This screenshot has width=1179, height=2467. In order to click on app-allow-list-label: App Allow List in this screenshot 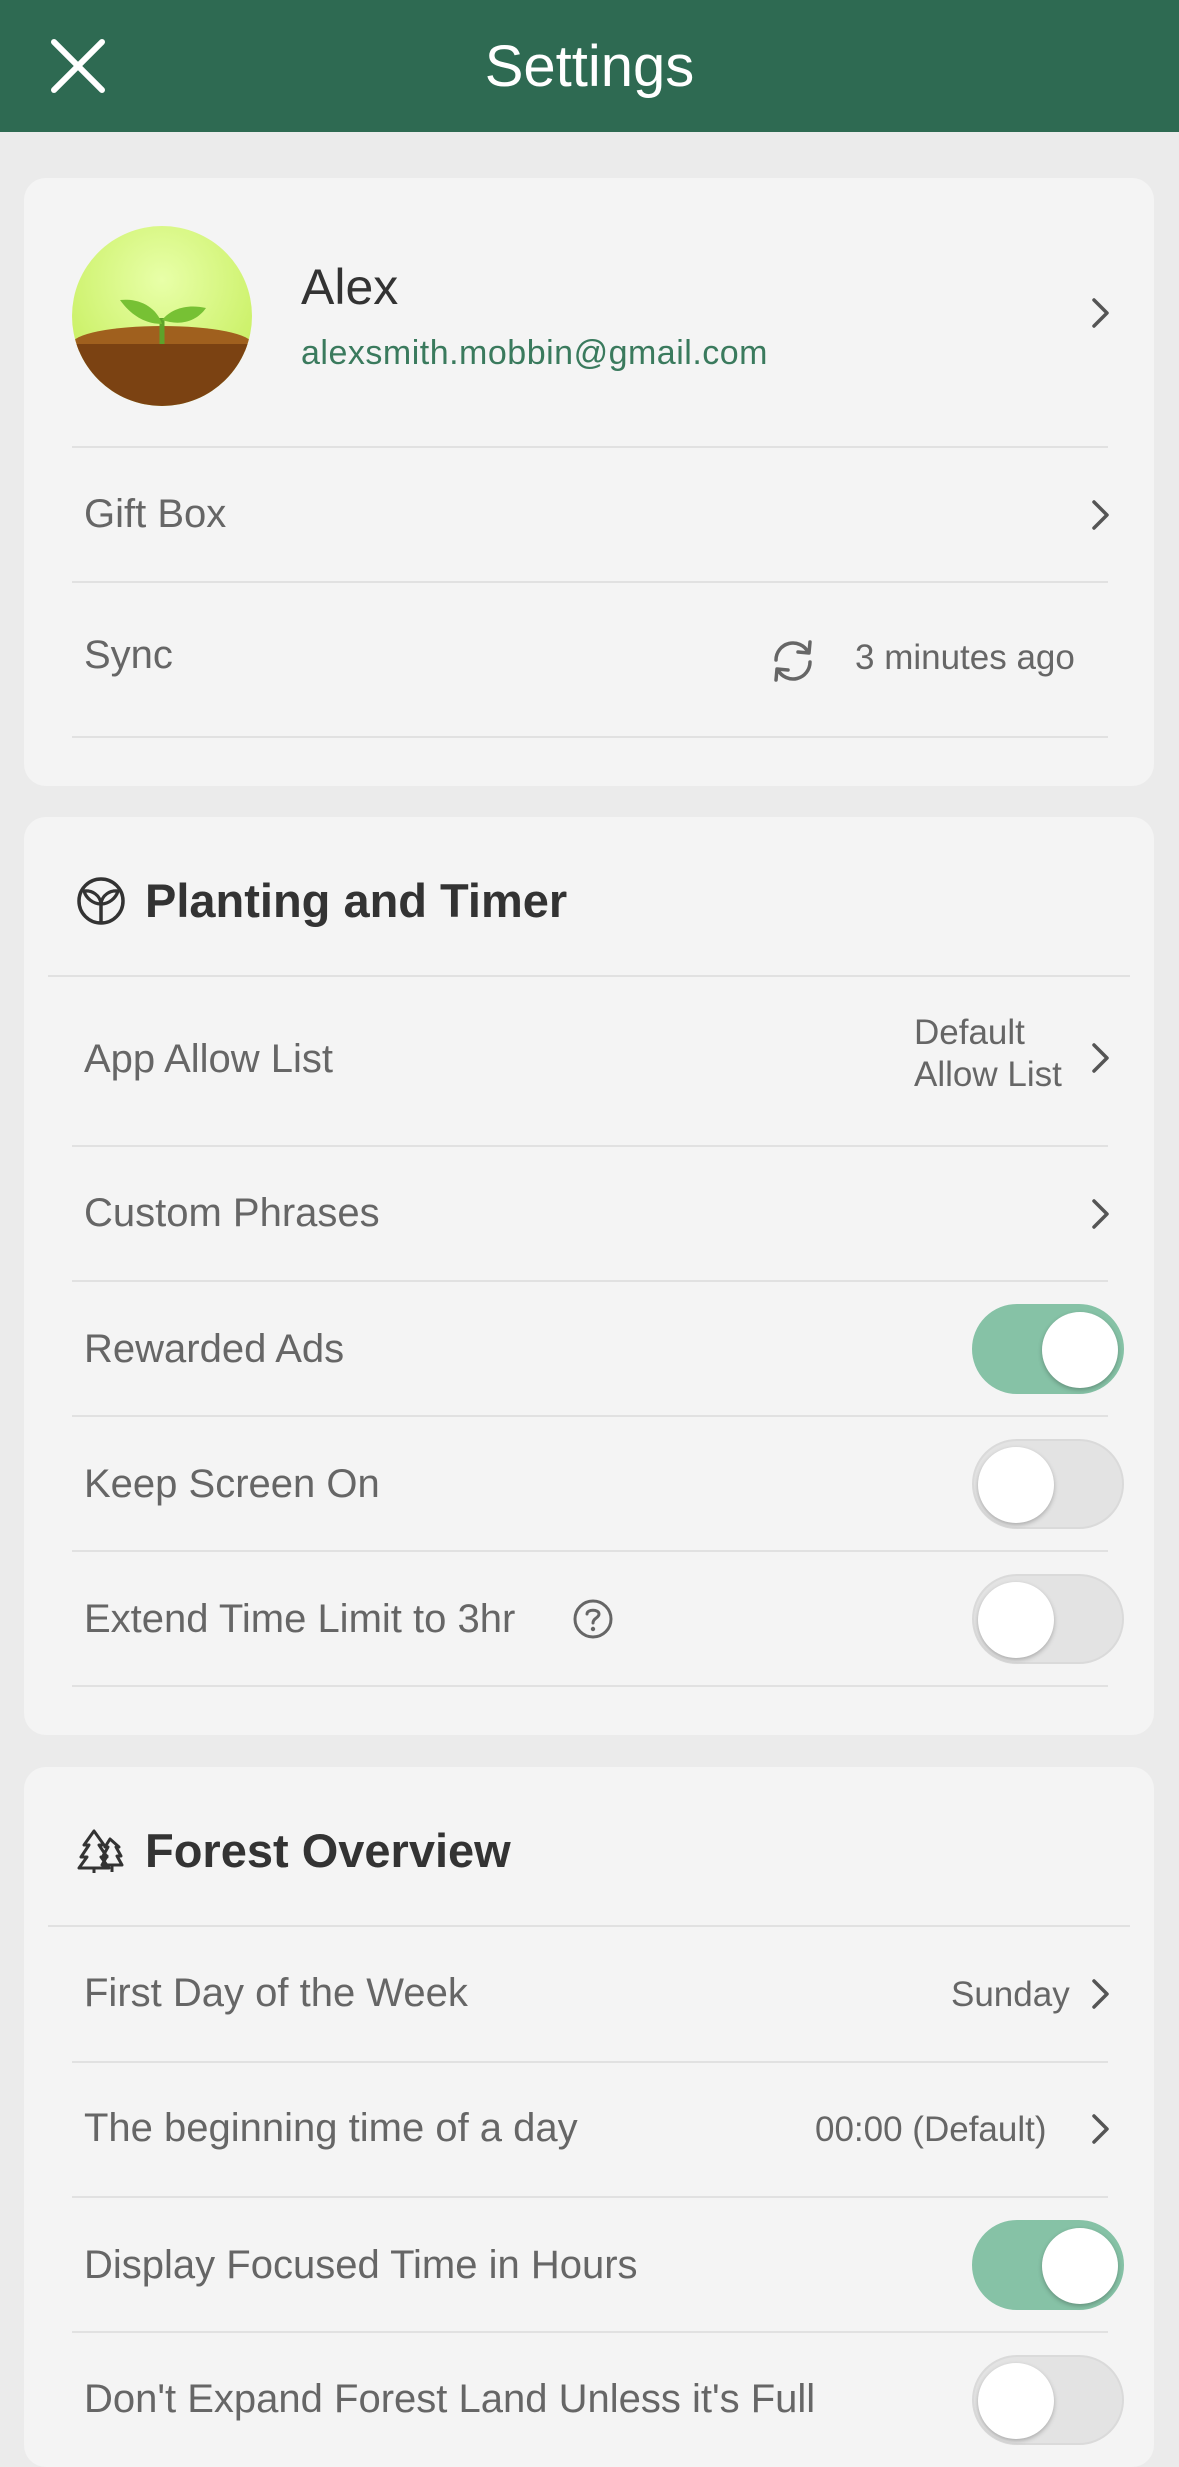, I will do `click(209, 1059)`.